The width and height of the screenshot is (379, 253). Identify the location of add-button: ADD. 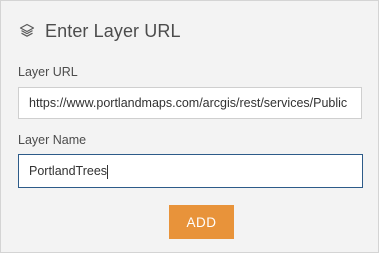
(201, 222).